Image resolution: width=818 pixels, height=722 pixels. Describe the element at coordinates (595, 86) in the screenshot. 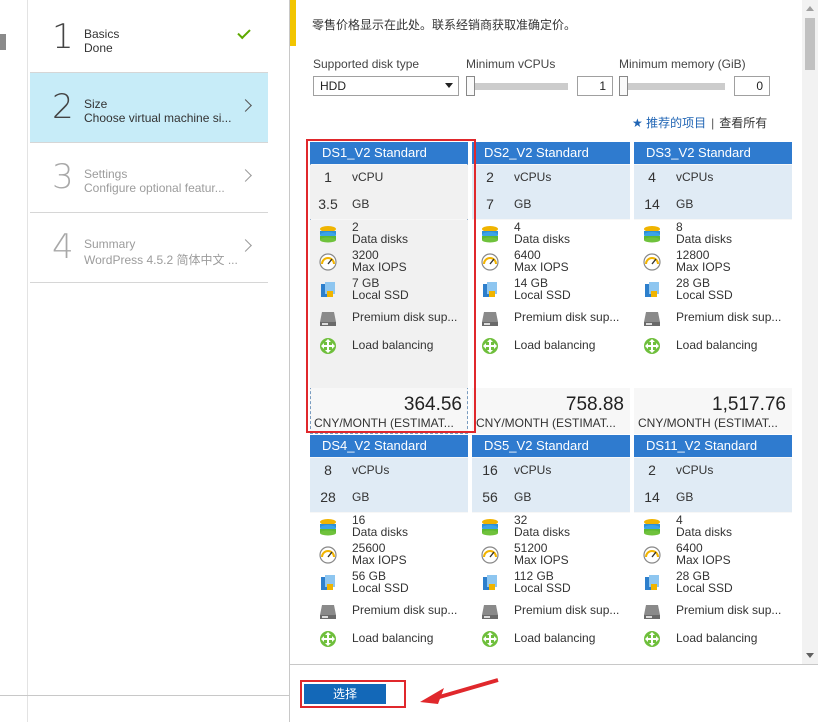

I see `min-vcpus-input: 1` at that location.